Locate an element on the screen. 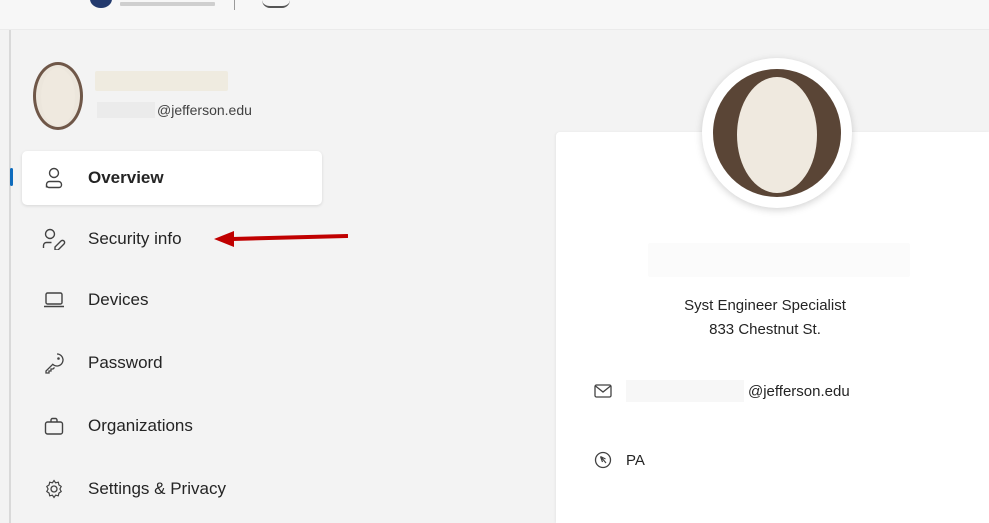  laptop-icon is located at coordinates (54, 300).